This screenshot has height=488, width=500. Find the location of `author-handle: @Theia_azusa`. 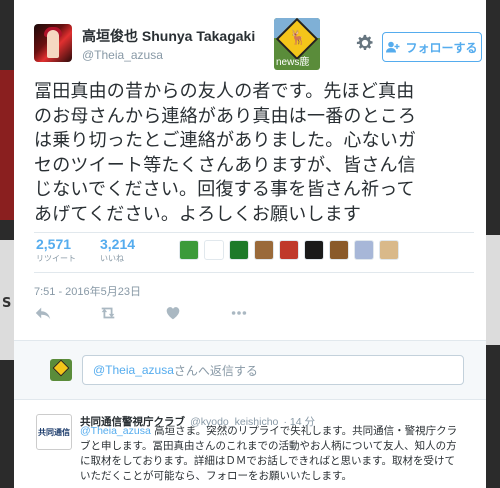

author-handle: @Theia_azusa is located at coordinates (168, 55).